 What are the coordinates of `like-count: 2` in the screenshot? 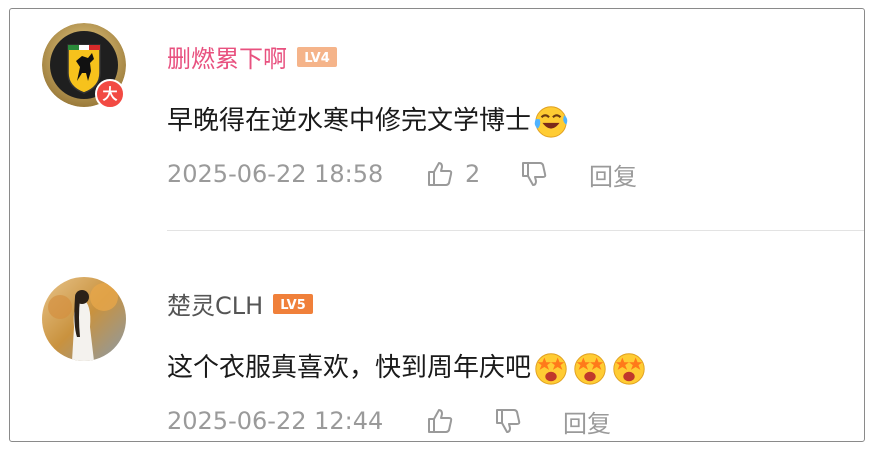 It's located at (473, 174).